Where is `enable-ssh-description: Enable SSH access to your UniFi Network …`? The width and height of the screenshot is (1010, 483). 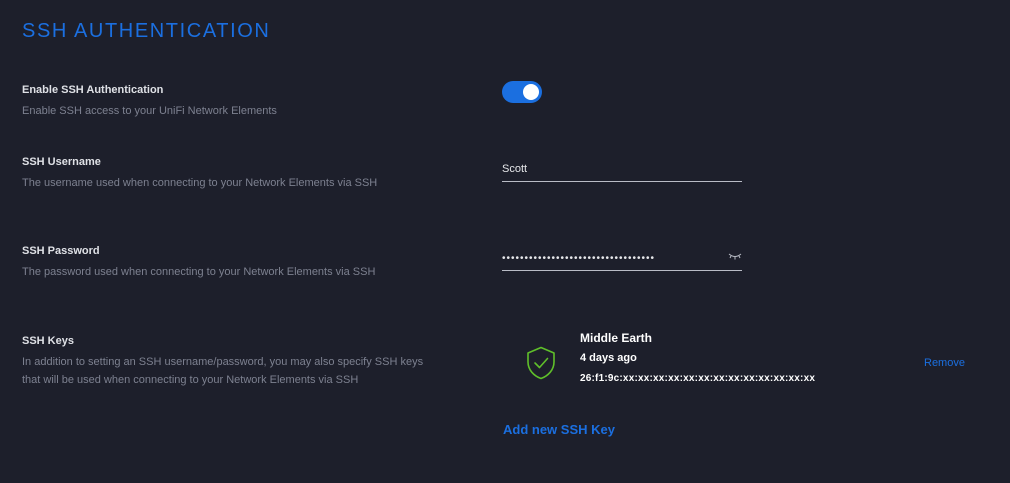
enable-ssh-description: Enable SSH access to your UniFi Network … is located at coordinates (149, 111).